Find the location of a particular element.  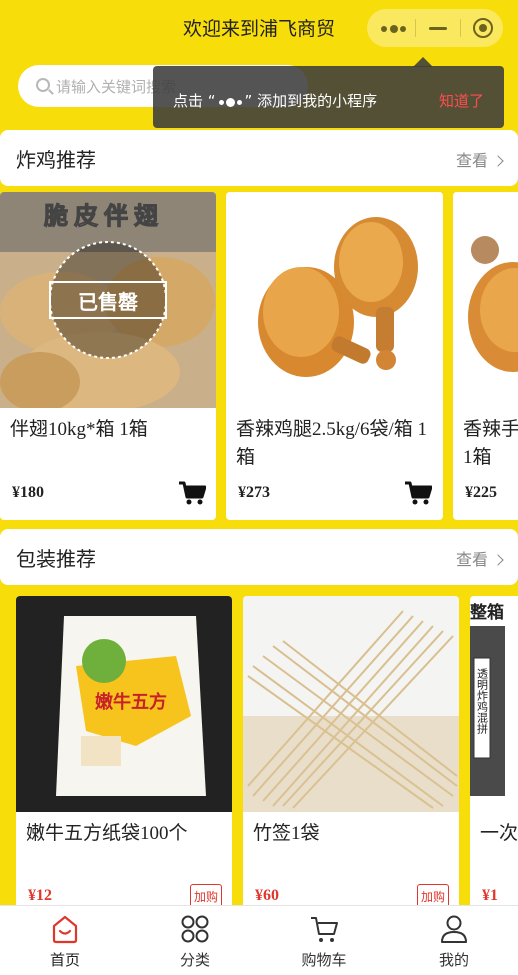

product-name: 竹签1袋 is located at coordinates (286, 833).